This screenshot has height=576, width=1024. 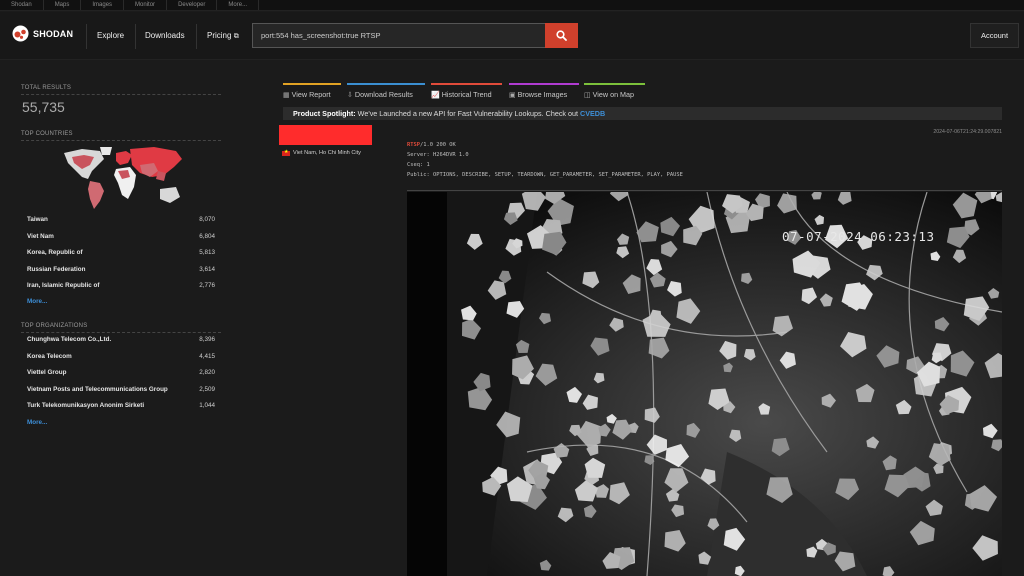 I want to click on search-input: port:554 has_screenshot:true RTSP, so click(x=398, y=35).